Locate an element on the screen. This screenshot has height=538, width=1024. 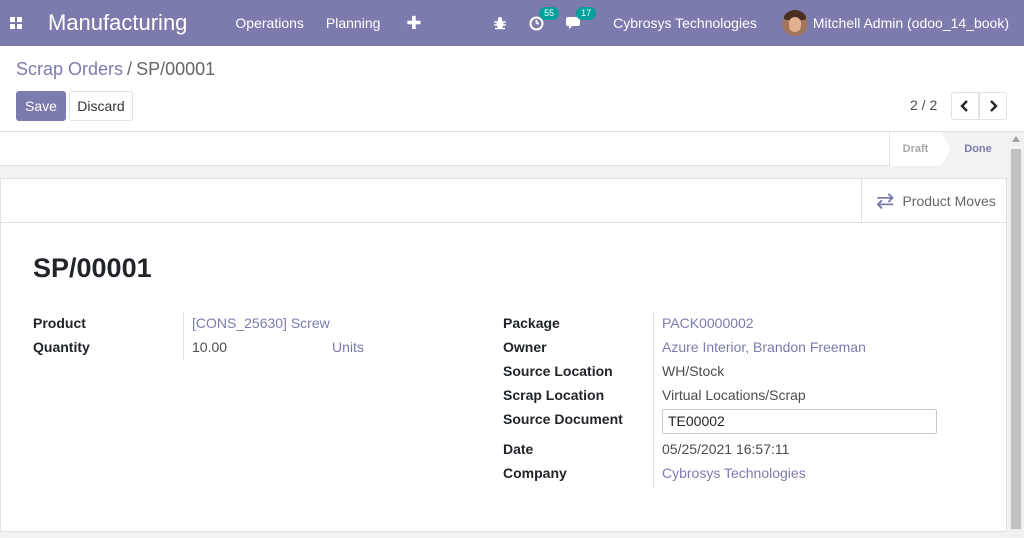
status-steps: Draft Done is located at coordinates (948, 149).